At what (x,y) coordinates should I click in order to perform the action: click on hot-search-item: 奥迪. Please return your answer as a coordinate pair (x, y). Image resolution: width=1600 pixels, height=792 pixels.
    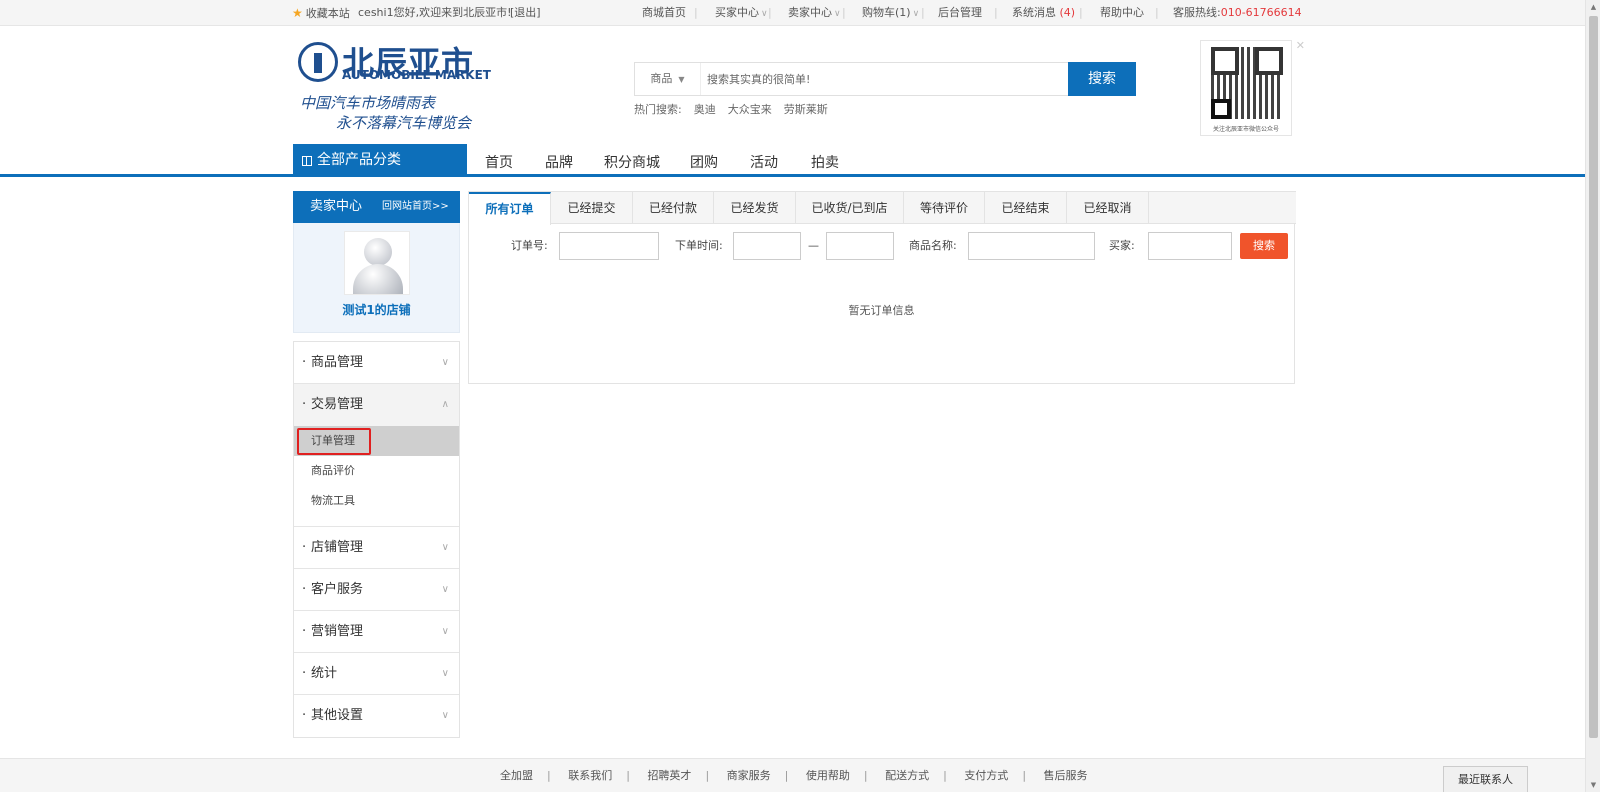
    Looking at the image, I should click on (705, 109).